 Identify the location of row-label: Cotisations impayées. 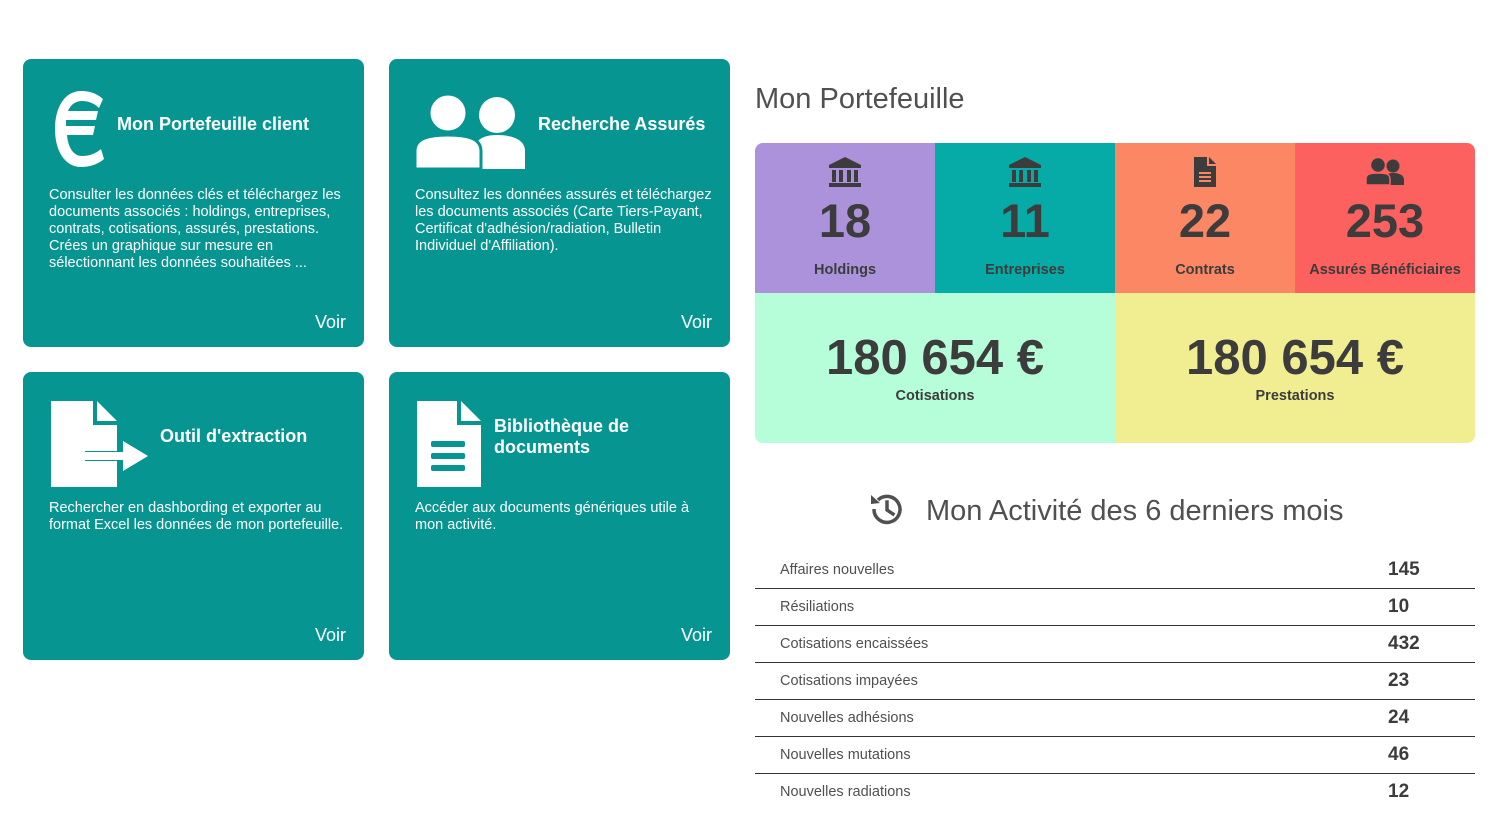
(1071, 681).